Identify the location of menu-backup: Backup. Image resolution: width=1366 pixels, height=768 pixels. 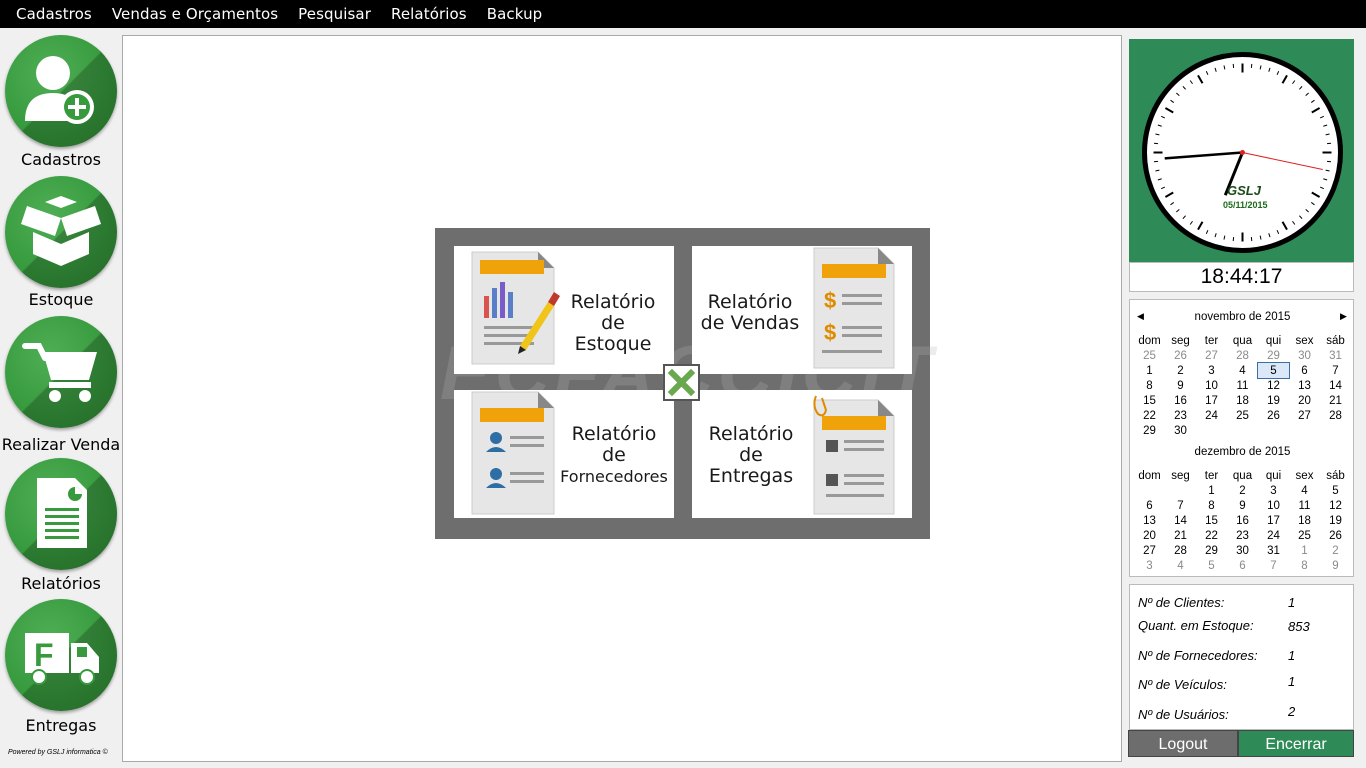
(515, 14).